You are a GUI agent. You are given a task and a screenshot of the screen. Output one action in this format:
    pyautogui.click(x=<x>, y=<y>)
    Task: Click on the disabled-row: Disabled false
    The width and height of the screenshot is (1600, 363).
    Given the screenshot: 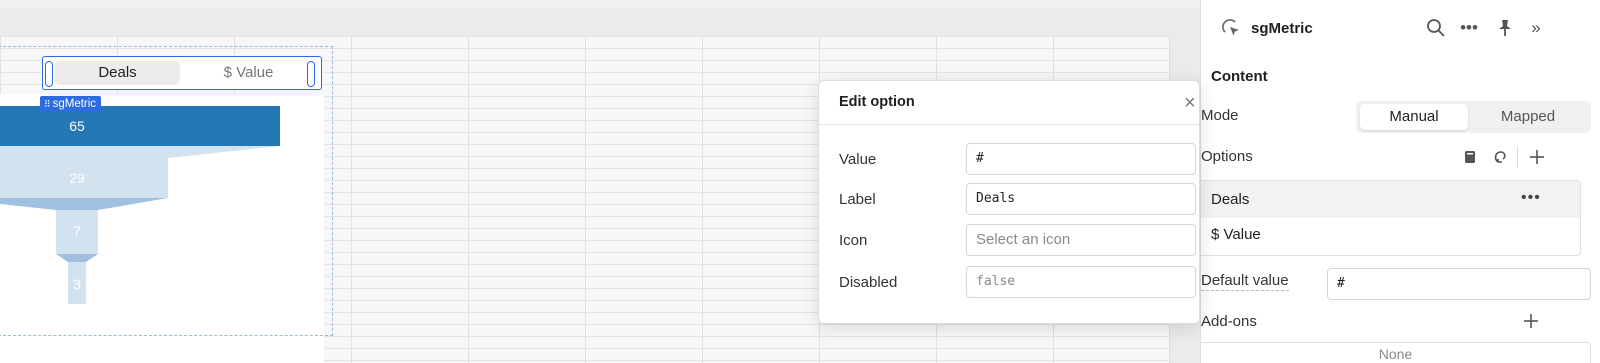 What is the action you would take?
    pyautogui.click(x=1019, y=283)
    